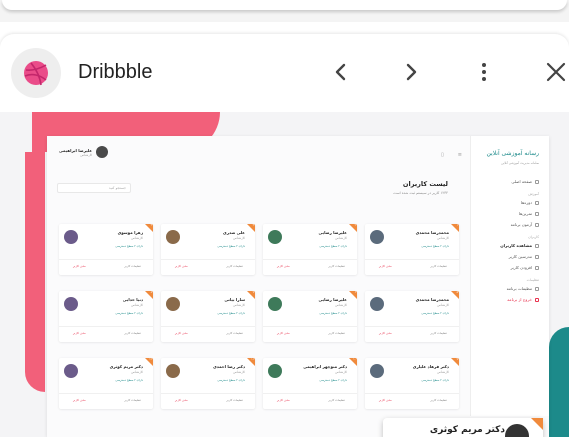 The image size is (569, 437). I want to click on mock-user: علیرضا ابراهیمی کارشناس, so click(84, 152).